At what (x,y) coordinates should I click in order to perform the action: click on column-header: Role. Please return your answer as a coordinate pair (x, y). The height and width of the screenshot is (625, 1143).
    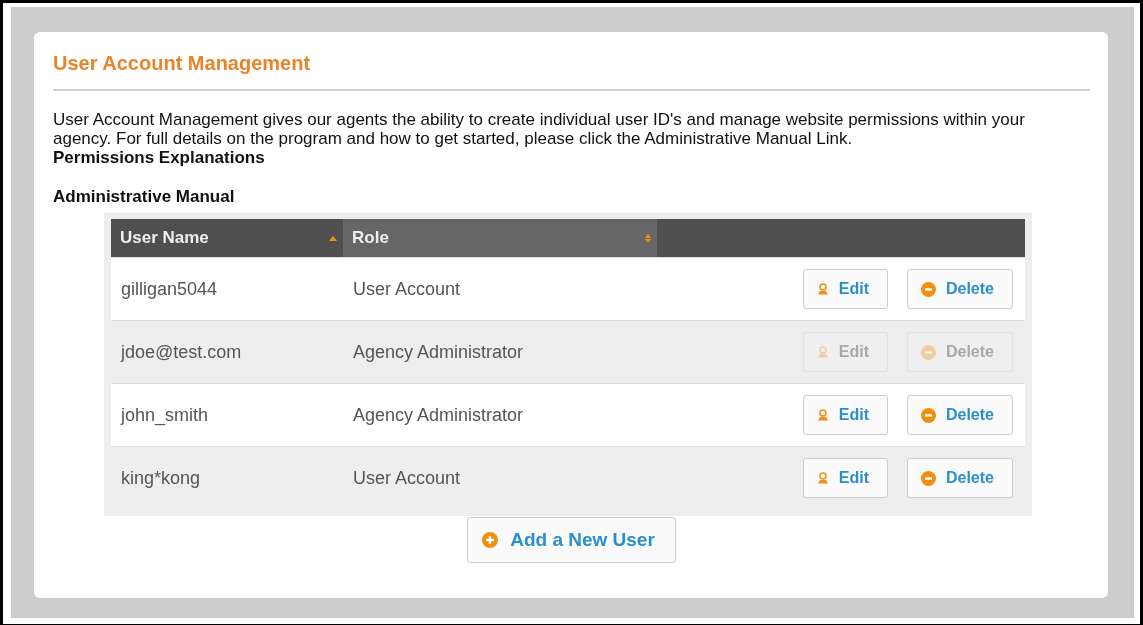
    Looking at the image, I should click on (500, 238).